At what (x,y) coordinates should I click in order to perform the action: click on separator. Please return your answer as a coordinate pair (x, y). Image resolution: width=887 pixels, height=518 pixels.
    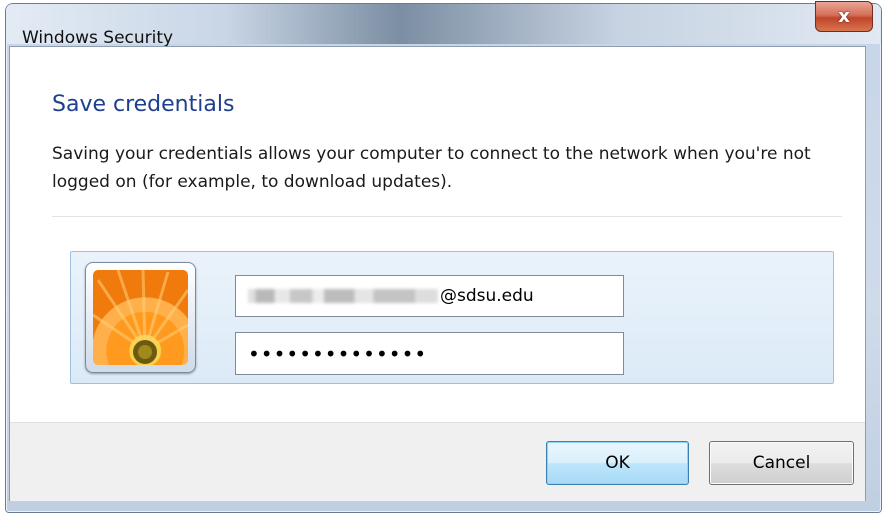
    Looking at the image, I should click on (447, 216).